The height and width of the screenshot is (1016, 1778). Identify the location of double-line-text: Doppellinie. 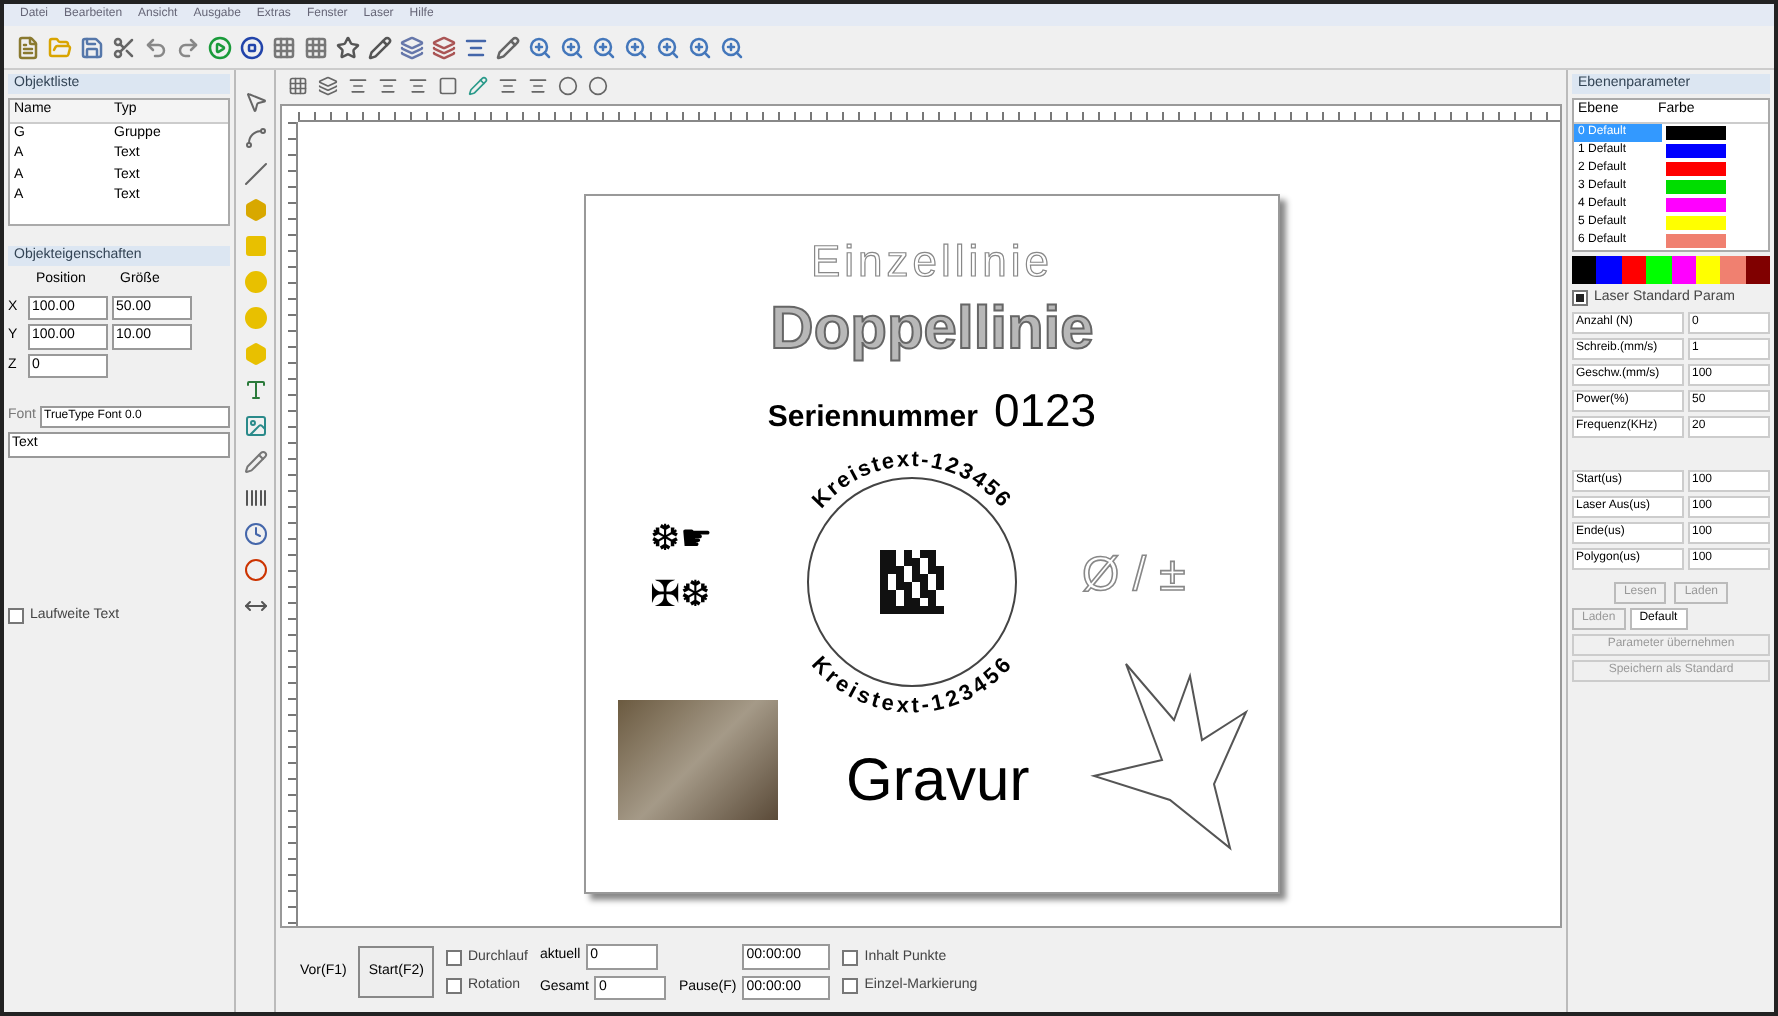
(932, 330).